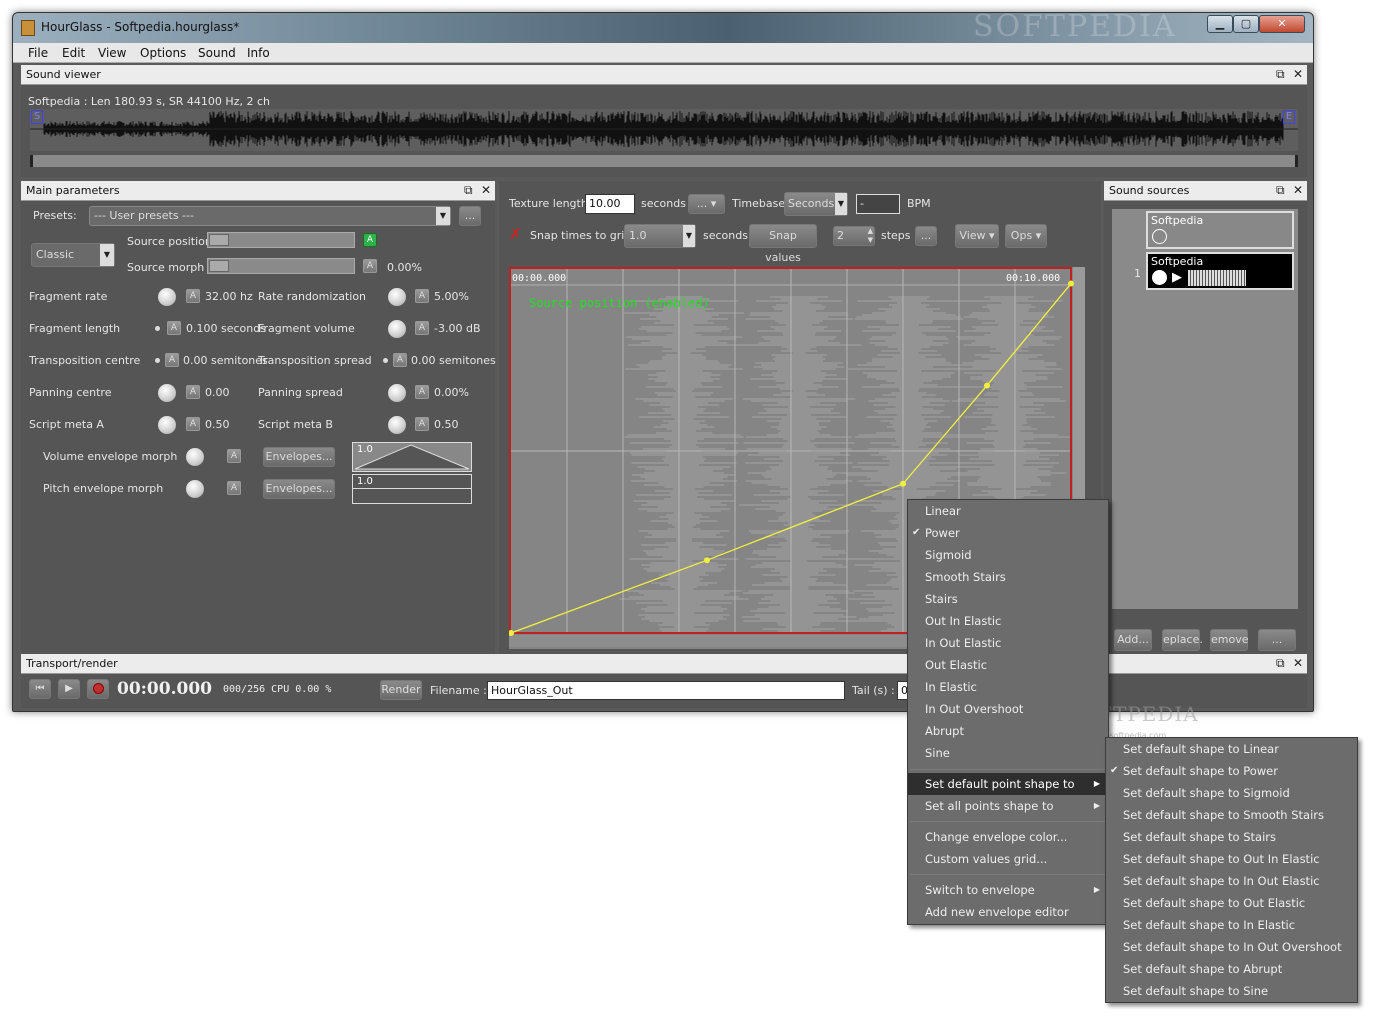 Image resolution: width=1378 pixels, height=1023 pixels. I want to click on pitch-env-auto: A, so click(234, 488).